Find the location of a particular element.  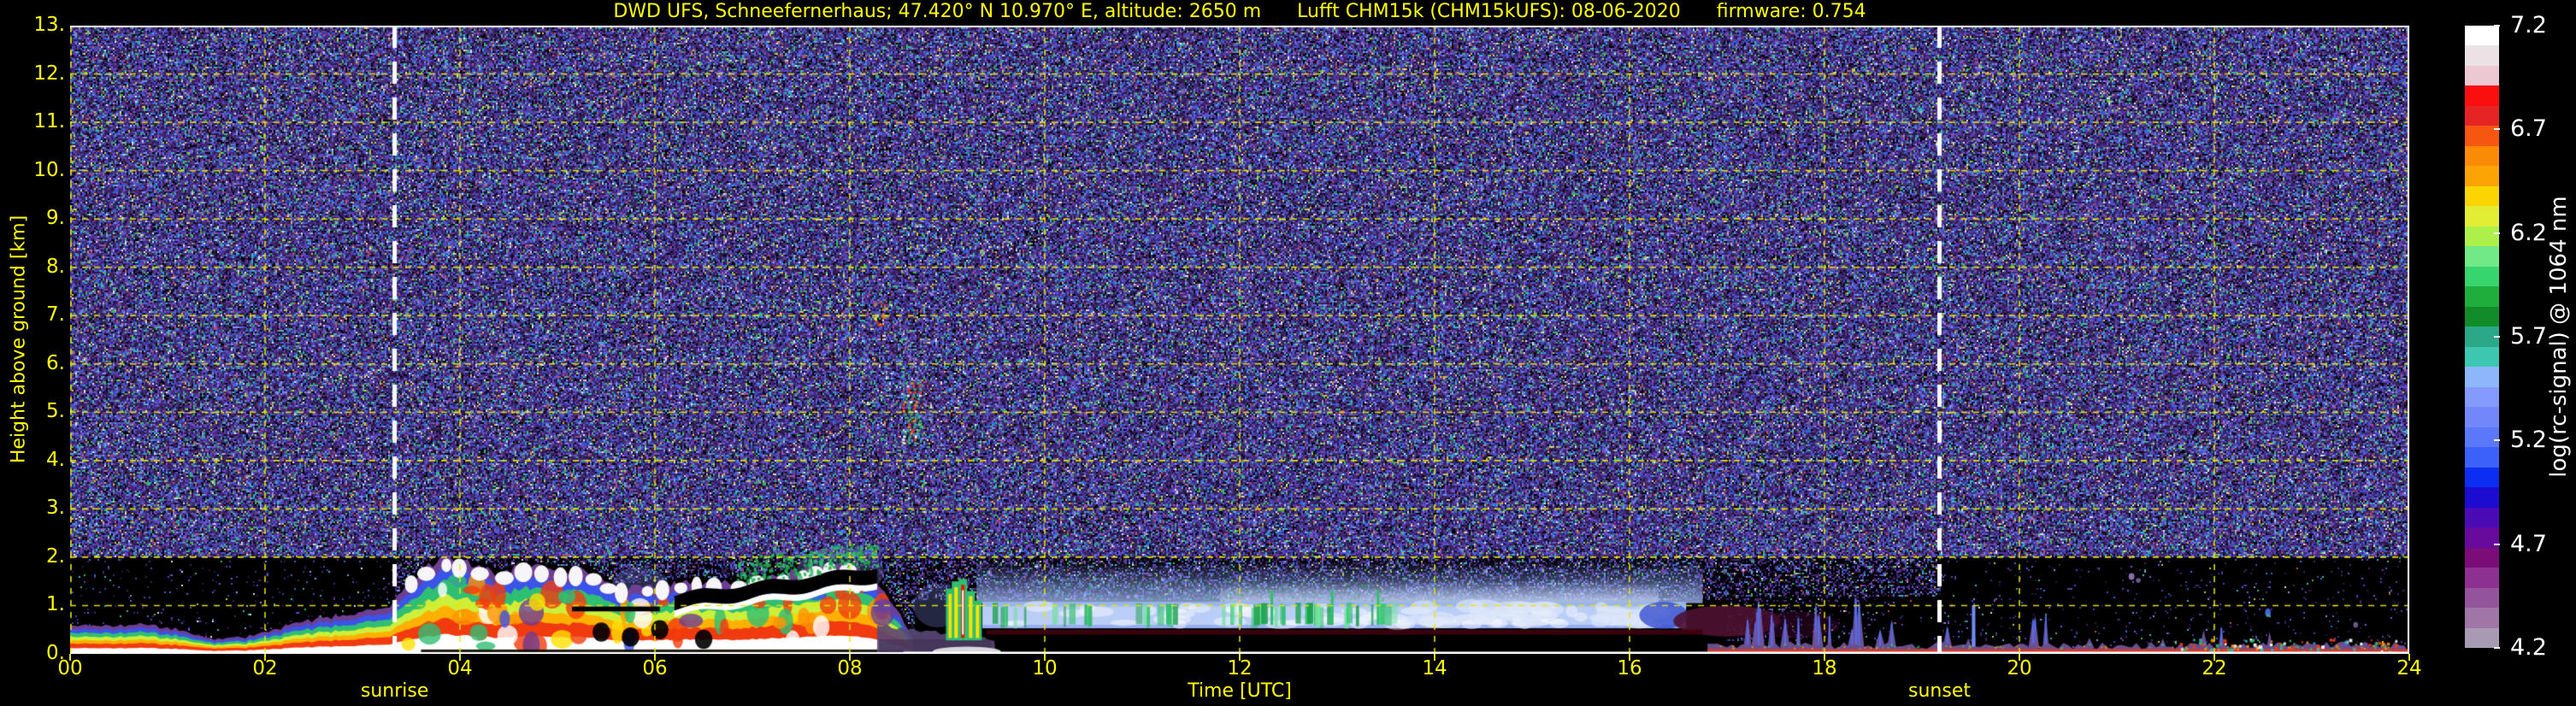

colorbar-tick-label: 4.2 is located at coordinates (2528, 647).